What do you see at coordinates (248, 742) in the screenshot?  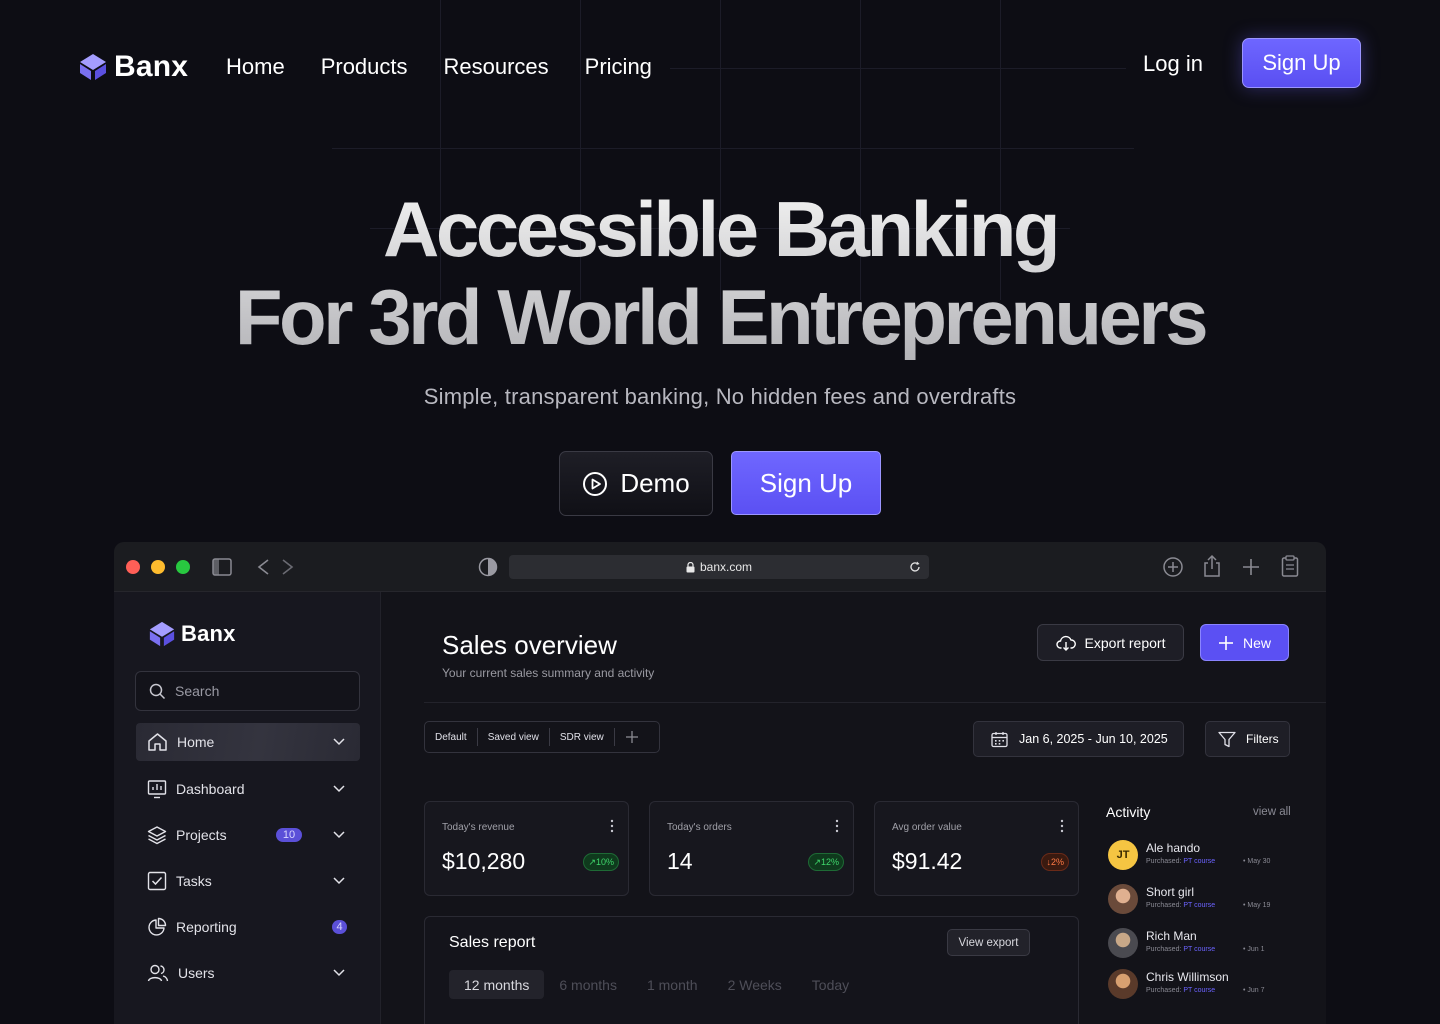 I see `sidebar-item-home: Home` at bounding box center [248, 742].